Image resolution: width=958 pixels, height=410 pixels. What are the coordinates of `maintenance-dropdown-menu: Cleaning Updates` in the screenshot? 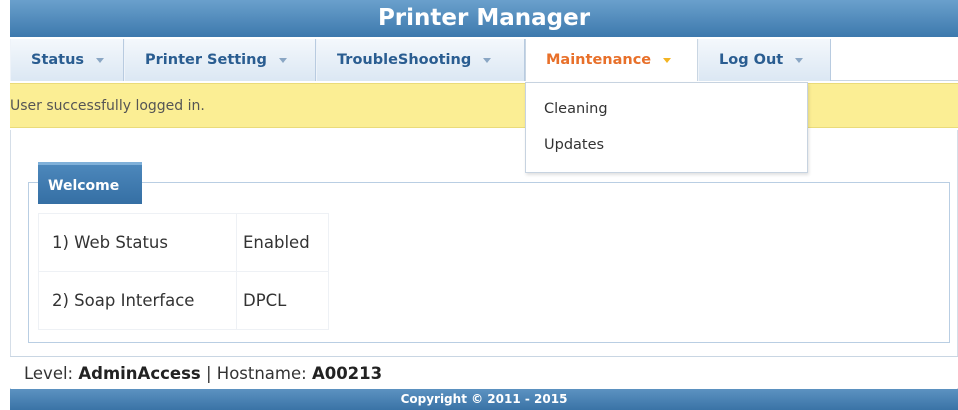 It's located at (666, 127).